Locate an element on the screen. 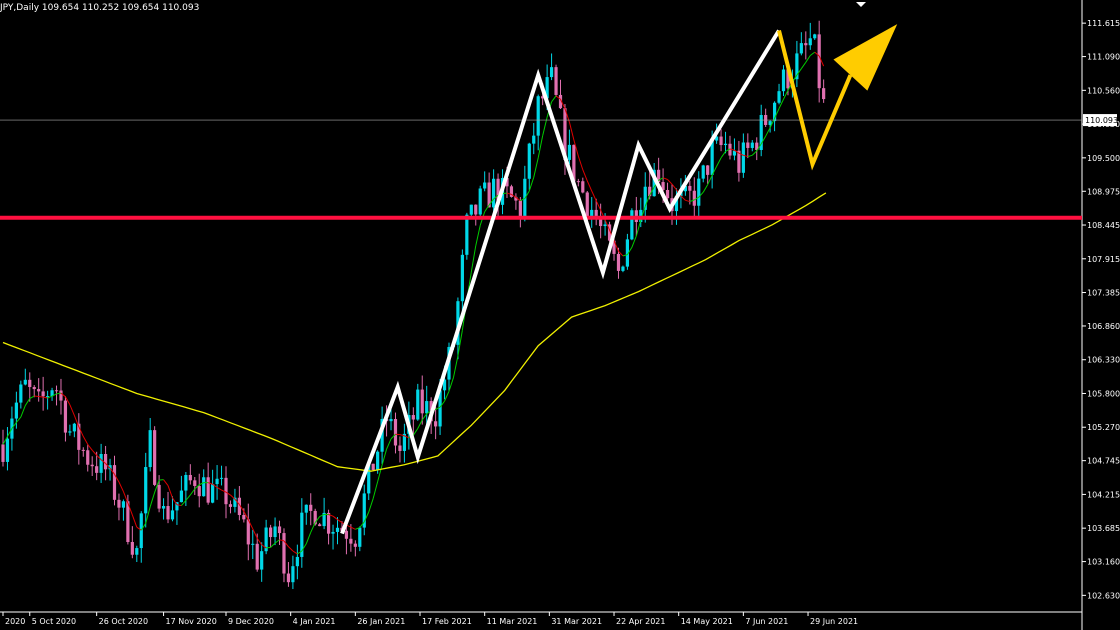  chart-shift-marker is located at coordinates (861, 4).